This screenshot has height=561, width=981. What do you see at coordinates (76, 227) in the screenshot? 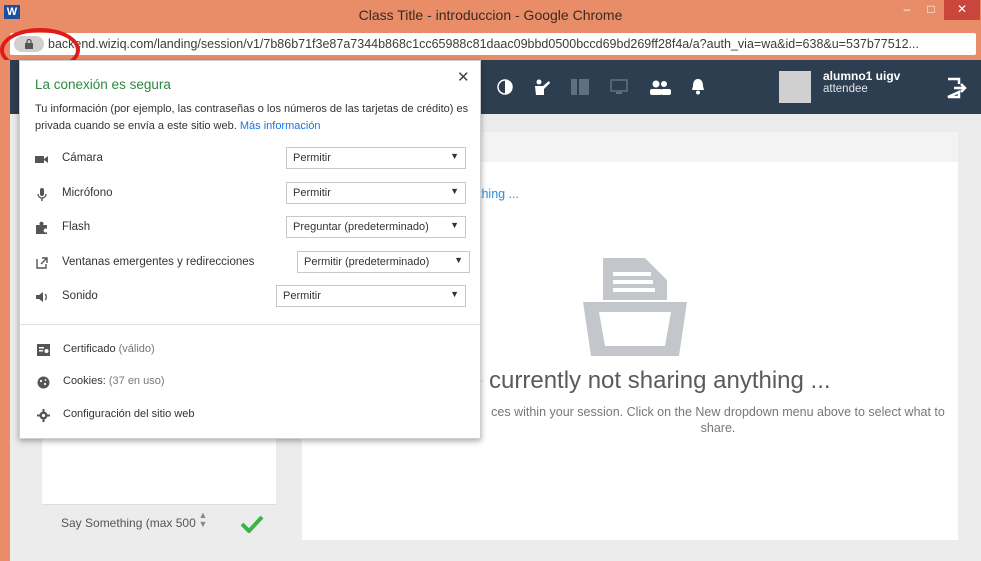
I see `permission-label: Flash` at bounding box center [76, 227].